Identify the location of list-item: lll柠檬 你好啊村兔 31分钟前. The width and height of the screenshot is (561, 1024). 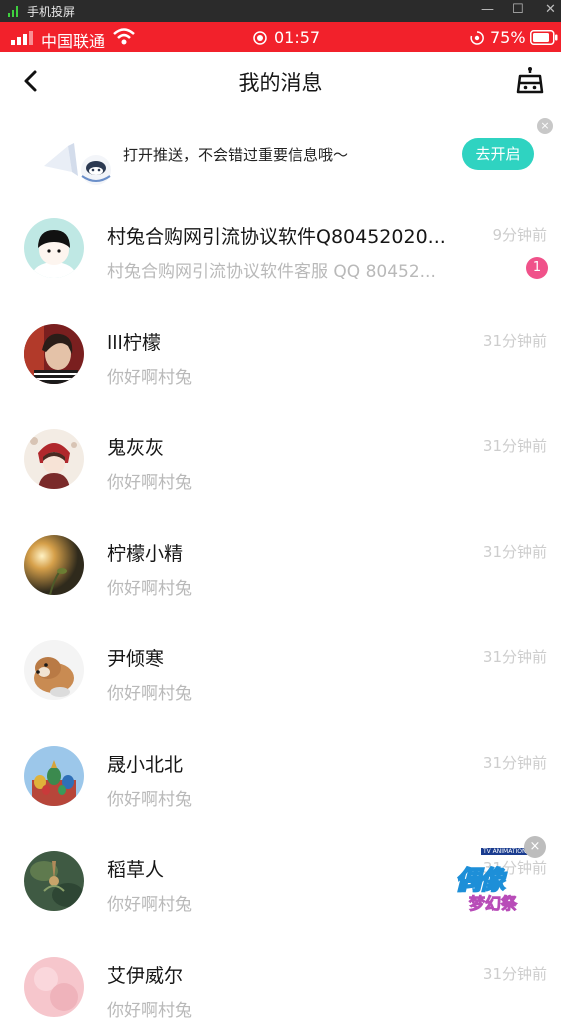
(280, 339).